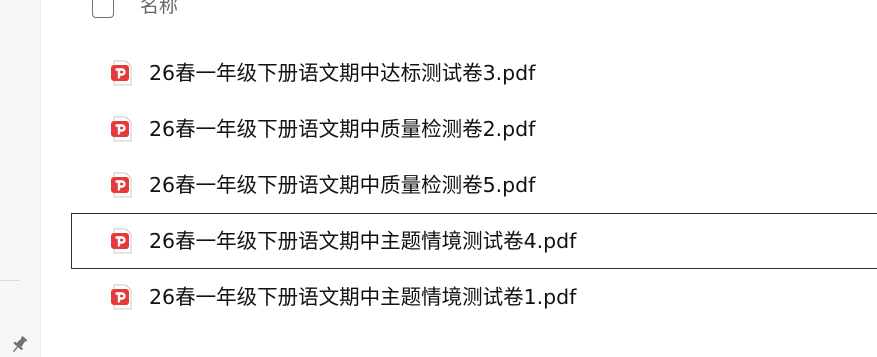  I want to click on file-name: 26春一年级下册语文期中质量检测卷5.pdf, so click(342, 185).